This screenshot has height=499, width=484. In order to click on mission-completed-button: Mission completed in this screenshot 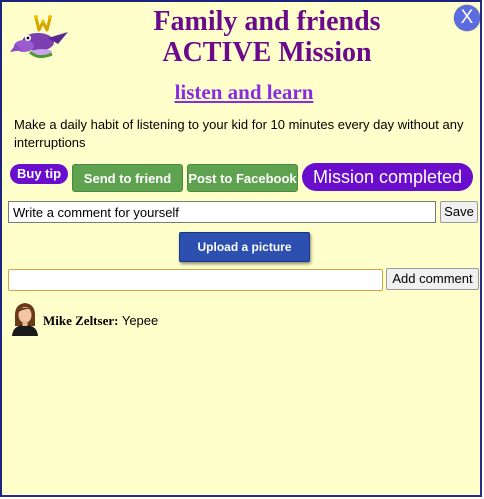, I will do `click(387, 177)`.